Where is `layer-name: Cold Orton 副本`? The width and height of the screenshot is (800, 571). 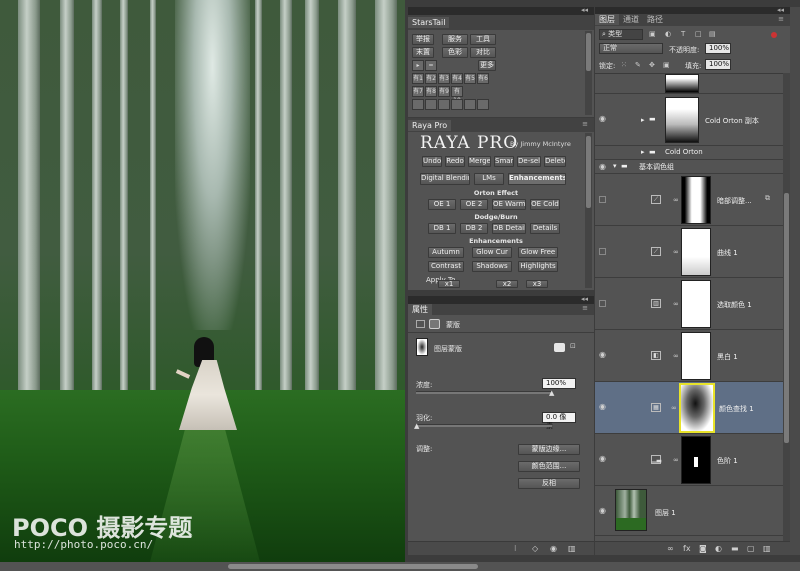 layer-name: Cold Orton 副本 is located at coordinates (732, 121).